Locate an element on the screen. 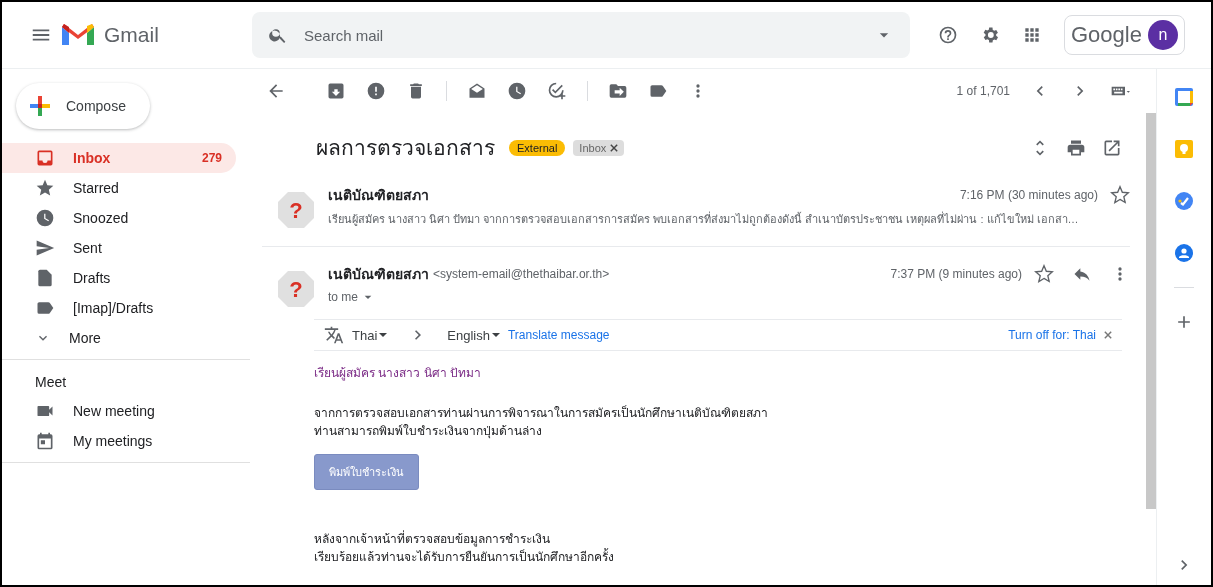 The image size is (1213, 587). sidebar-item: Starred is located at coordinates (119, 188).